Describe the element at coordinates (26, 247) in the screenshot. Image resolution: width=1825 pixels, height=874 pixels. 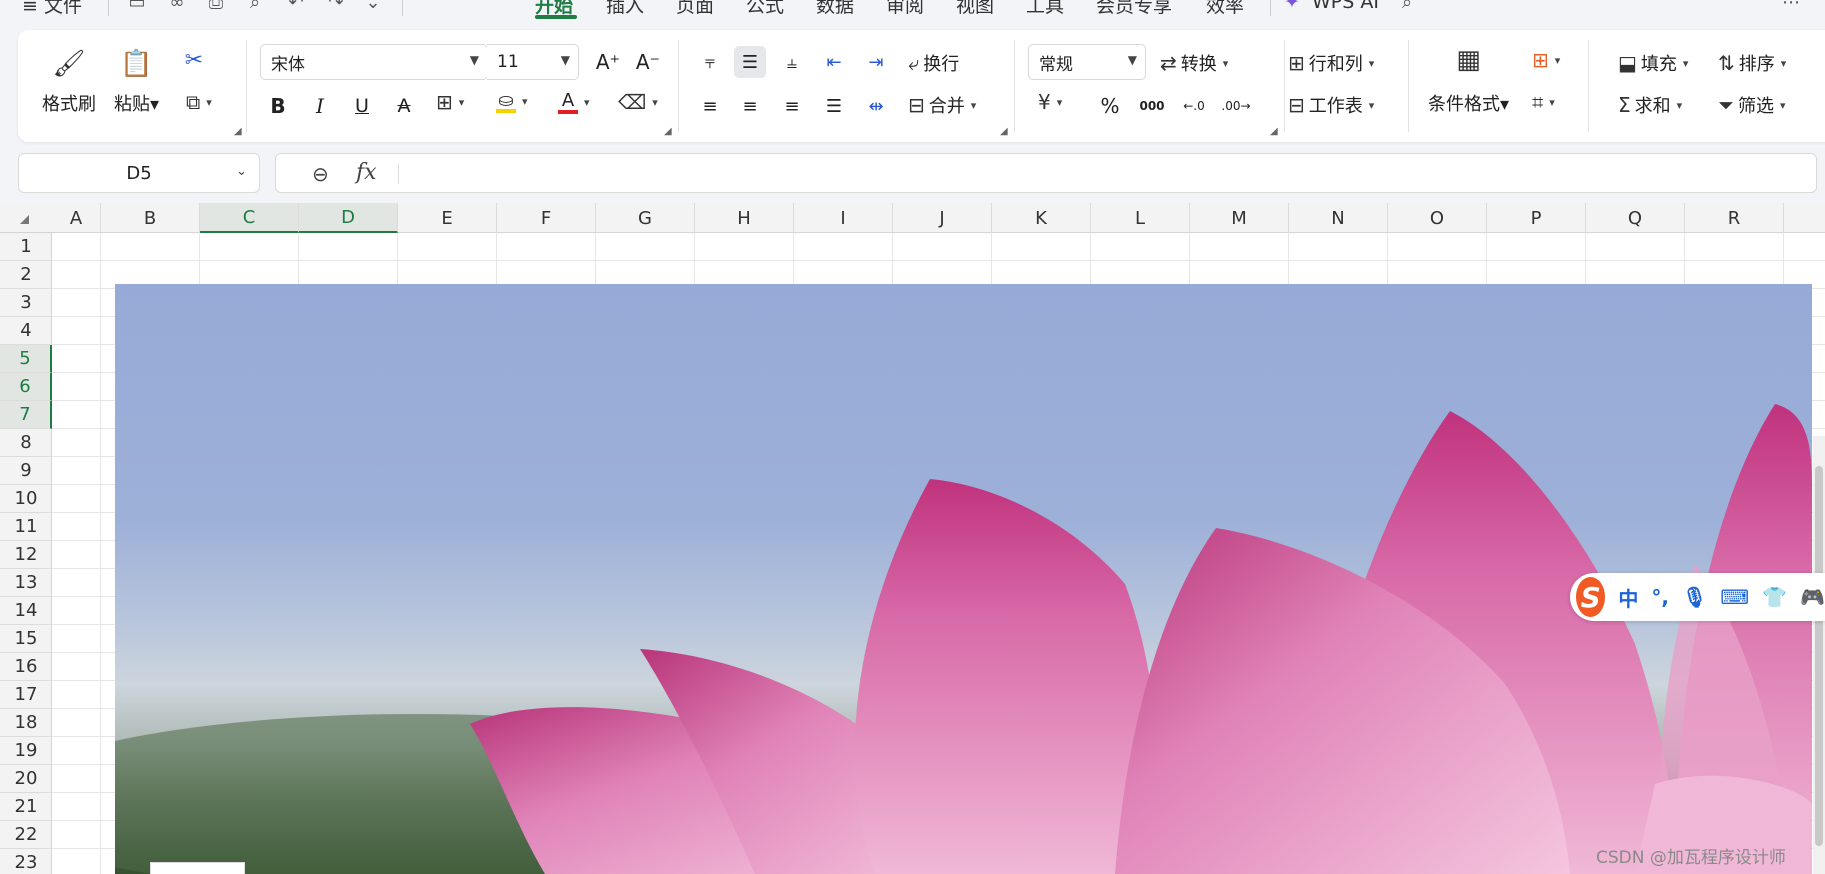
I see `row-header-1: 1` at that location.